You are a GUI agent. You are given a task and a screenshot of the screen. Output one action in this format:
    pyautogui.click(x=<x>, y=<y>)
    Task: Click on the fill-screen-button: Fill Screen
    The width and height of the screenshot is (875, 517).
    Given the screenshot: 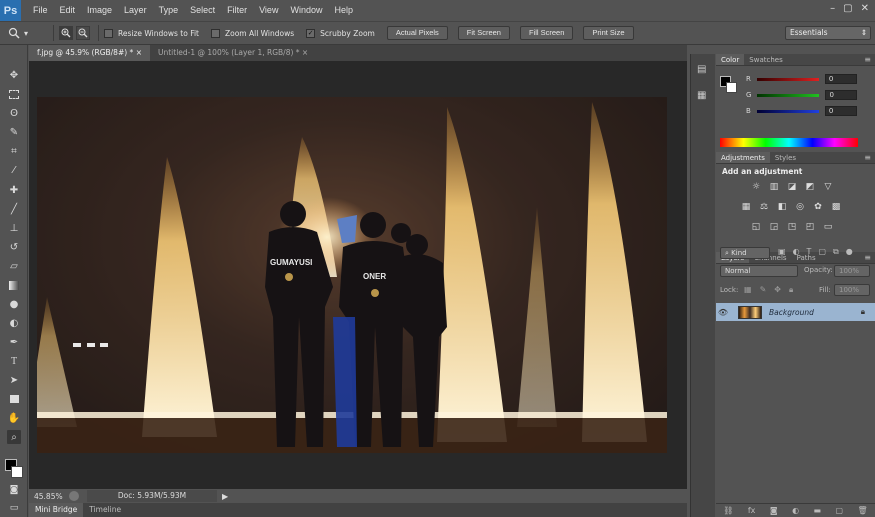 What is the action you would take?
    pyautogui.click(x=546, y=33)
    